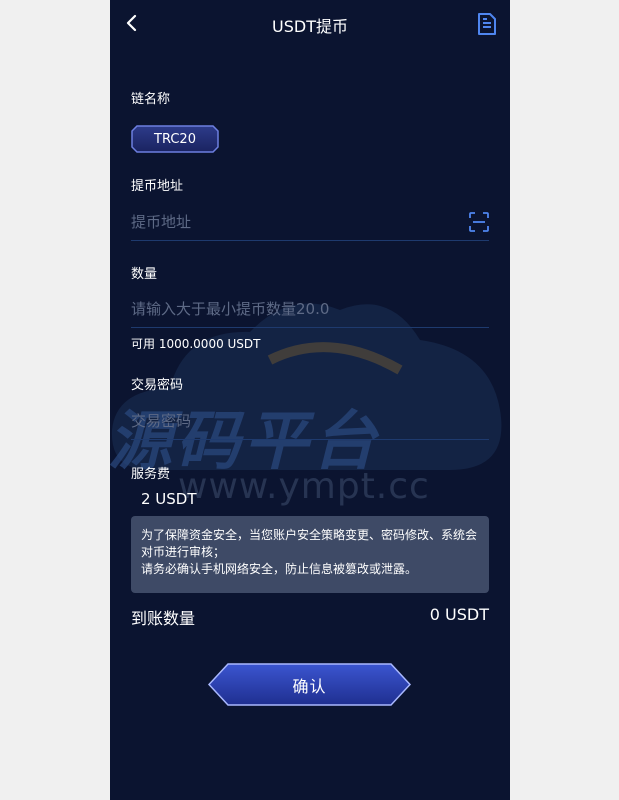  What do you see at coordinates (169, 499) in the screenshot?
I see `fee-value: 2 USDT` at bounding box center [169, 499].